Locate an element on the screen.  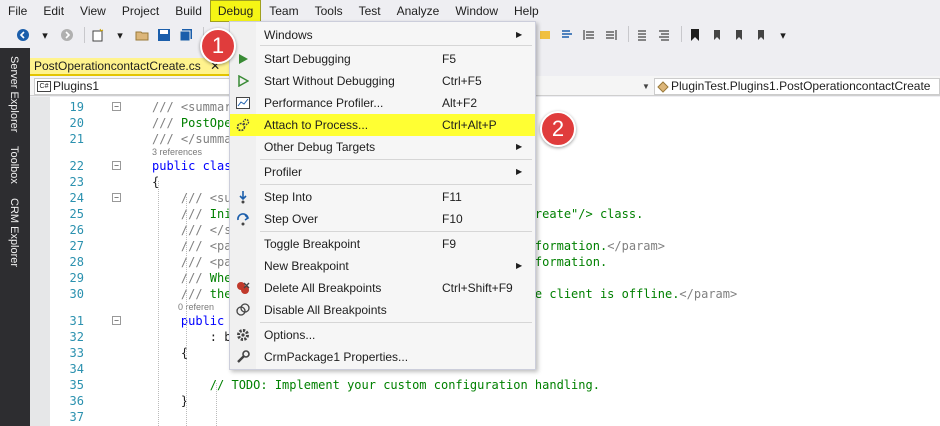
clear-bookmarks-icon is located at coordinates (761, 35).